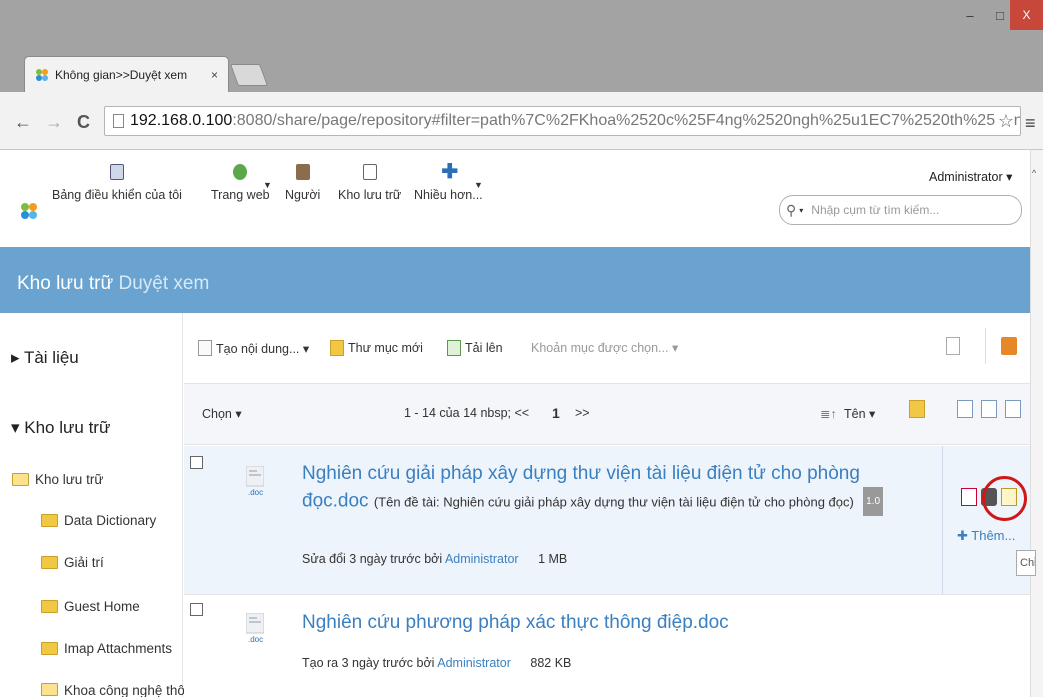 This screenshot has height=697, width=1043. What do you see at coordinates (84, 562) in the screenshot?
I see `tree-item-label: Giải trí` at bounding box center [84, 562].